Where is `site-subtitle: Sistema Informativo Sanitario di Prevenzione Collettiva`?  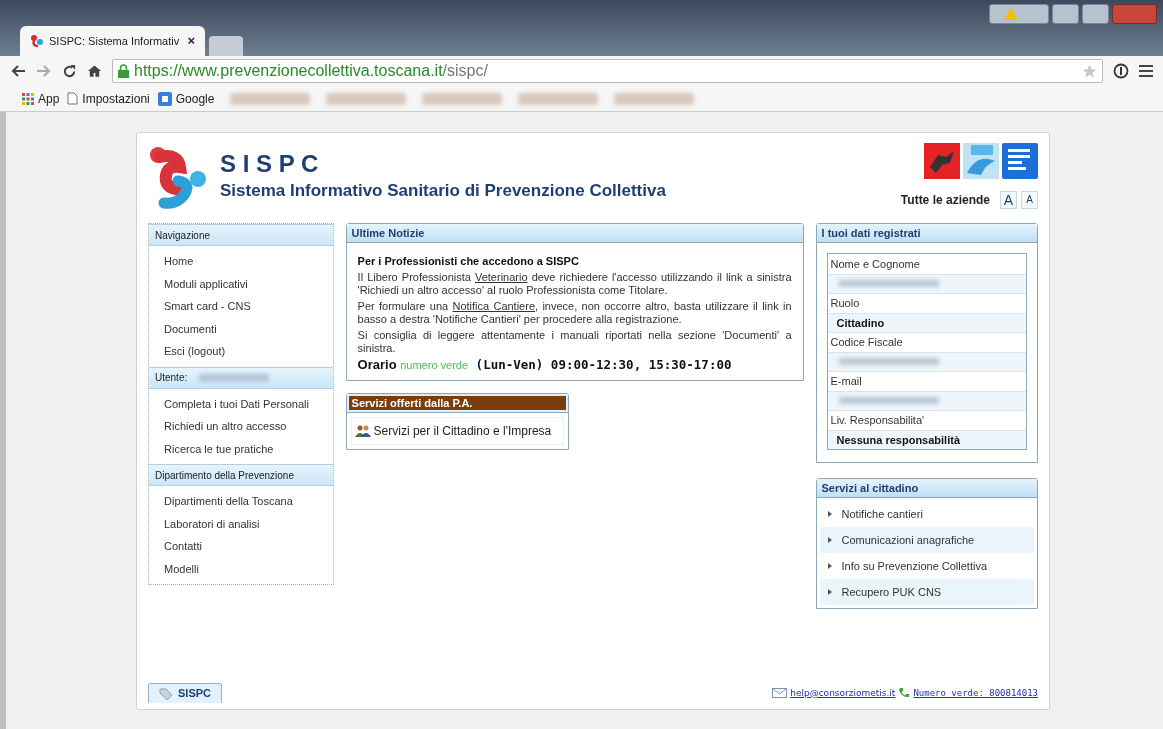 site-subtitle: Sistema Informativo Sanitario di Prevenzione Collettiva is located at coordinates (443, 191).